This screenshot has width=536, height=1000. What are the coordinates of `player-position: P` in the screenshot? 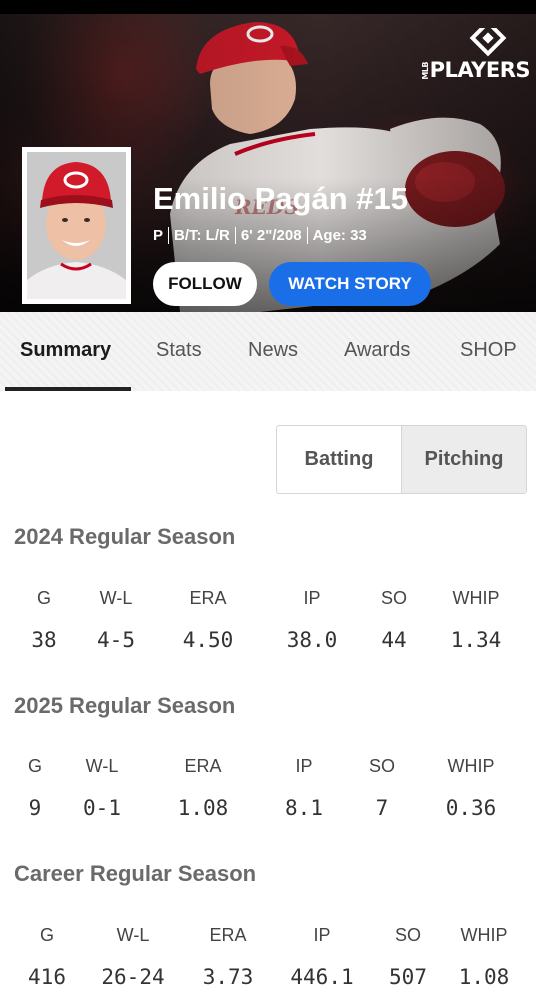 It's located at (158, 235).